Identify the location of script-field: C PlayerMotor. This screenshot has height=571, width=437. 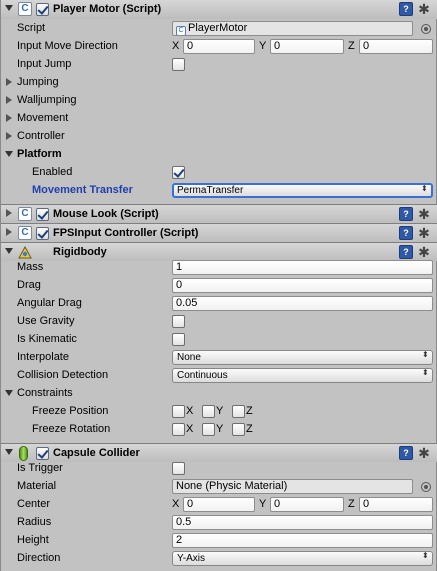
(292, 28).